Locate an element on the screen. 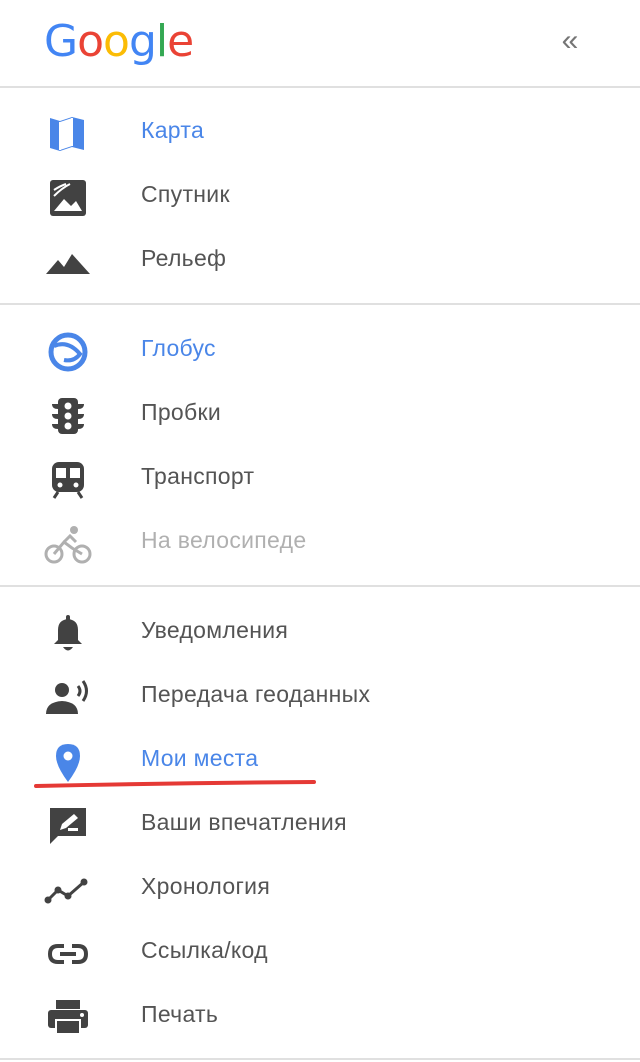 The height and width of the screenshot is (1062, 640). logo-letter: l is located at coordinates (161, 41).